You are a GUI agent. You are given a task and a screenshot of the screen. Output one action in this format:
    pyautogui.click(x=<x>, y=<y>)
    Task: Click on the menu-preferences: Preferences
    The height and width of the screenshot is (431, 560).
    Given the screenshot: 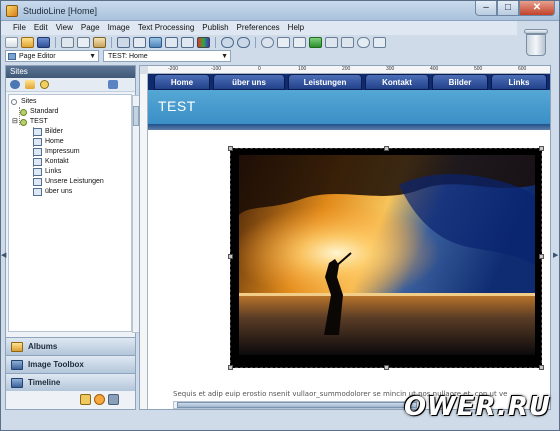 What is the action you would take?
    pyautogui.click(x=258, y=28)
    